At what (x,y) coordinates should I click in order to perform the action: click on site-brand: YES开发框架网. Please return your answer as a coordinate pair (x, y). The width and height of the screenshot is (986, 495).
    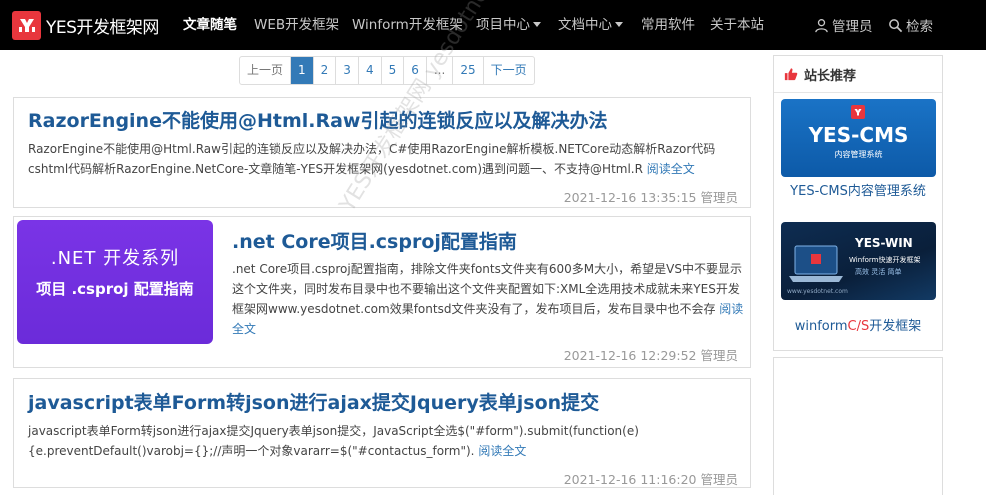
    Looking at the image, I should click on (85, 25).